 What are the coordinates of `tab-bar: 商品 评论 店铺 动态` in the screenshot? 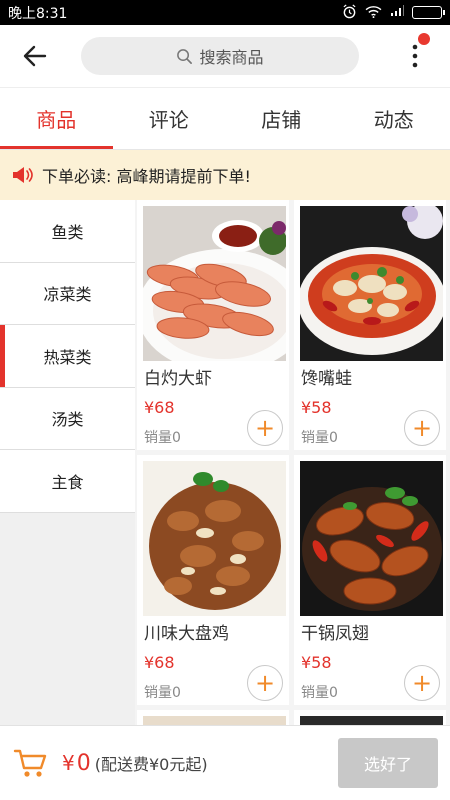 It's located at (225, 118).